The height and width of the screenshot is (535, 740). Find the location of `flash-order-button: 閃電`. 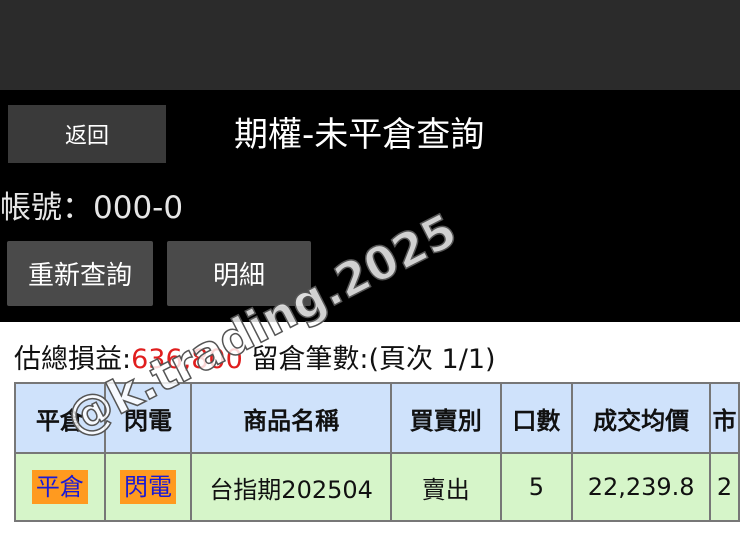

flash-order-button: 閃電 is located at coordinates (147, 487).